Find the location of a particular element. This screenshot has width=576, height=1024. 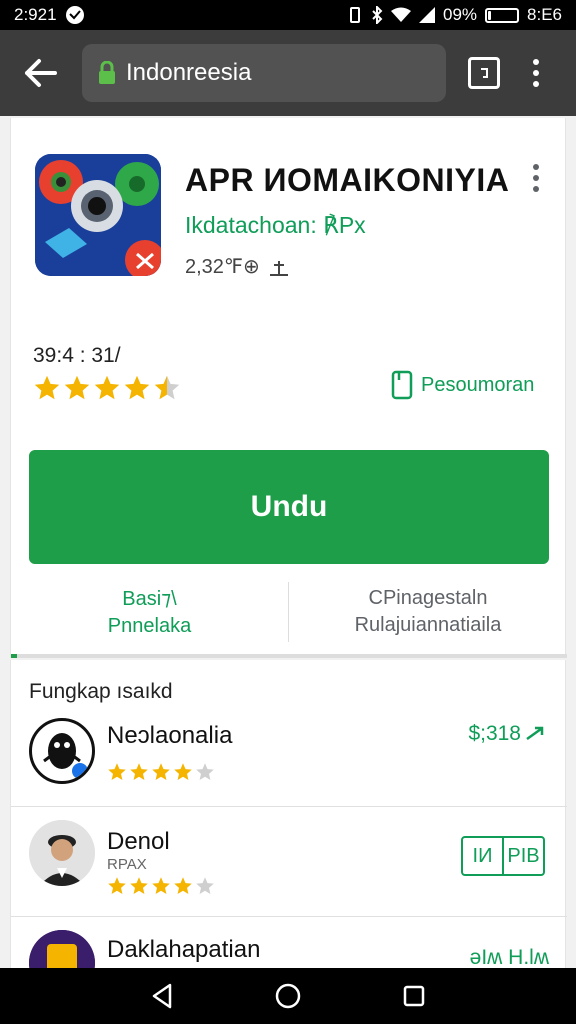

item-name: Daklahapatian is located at coordinates (184, 949).